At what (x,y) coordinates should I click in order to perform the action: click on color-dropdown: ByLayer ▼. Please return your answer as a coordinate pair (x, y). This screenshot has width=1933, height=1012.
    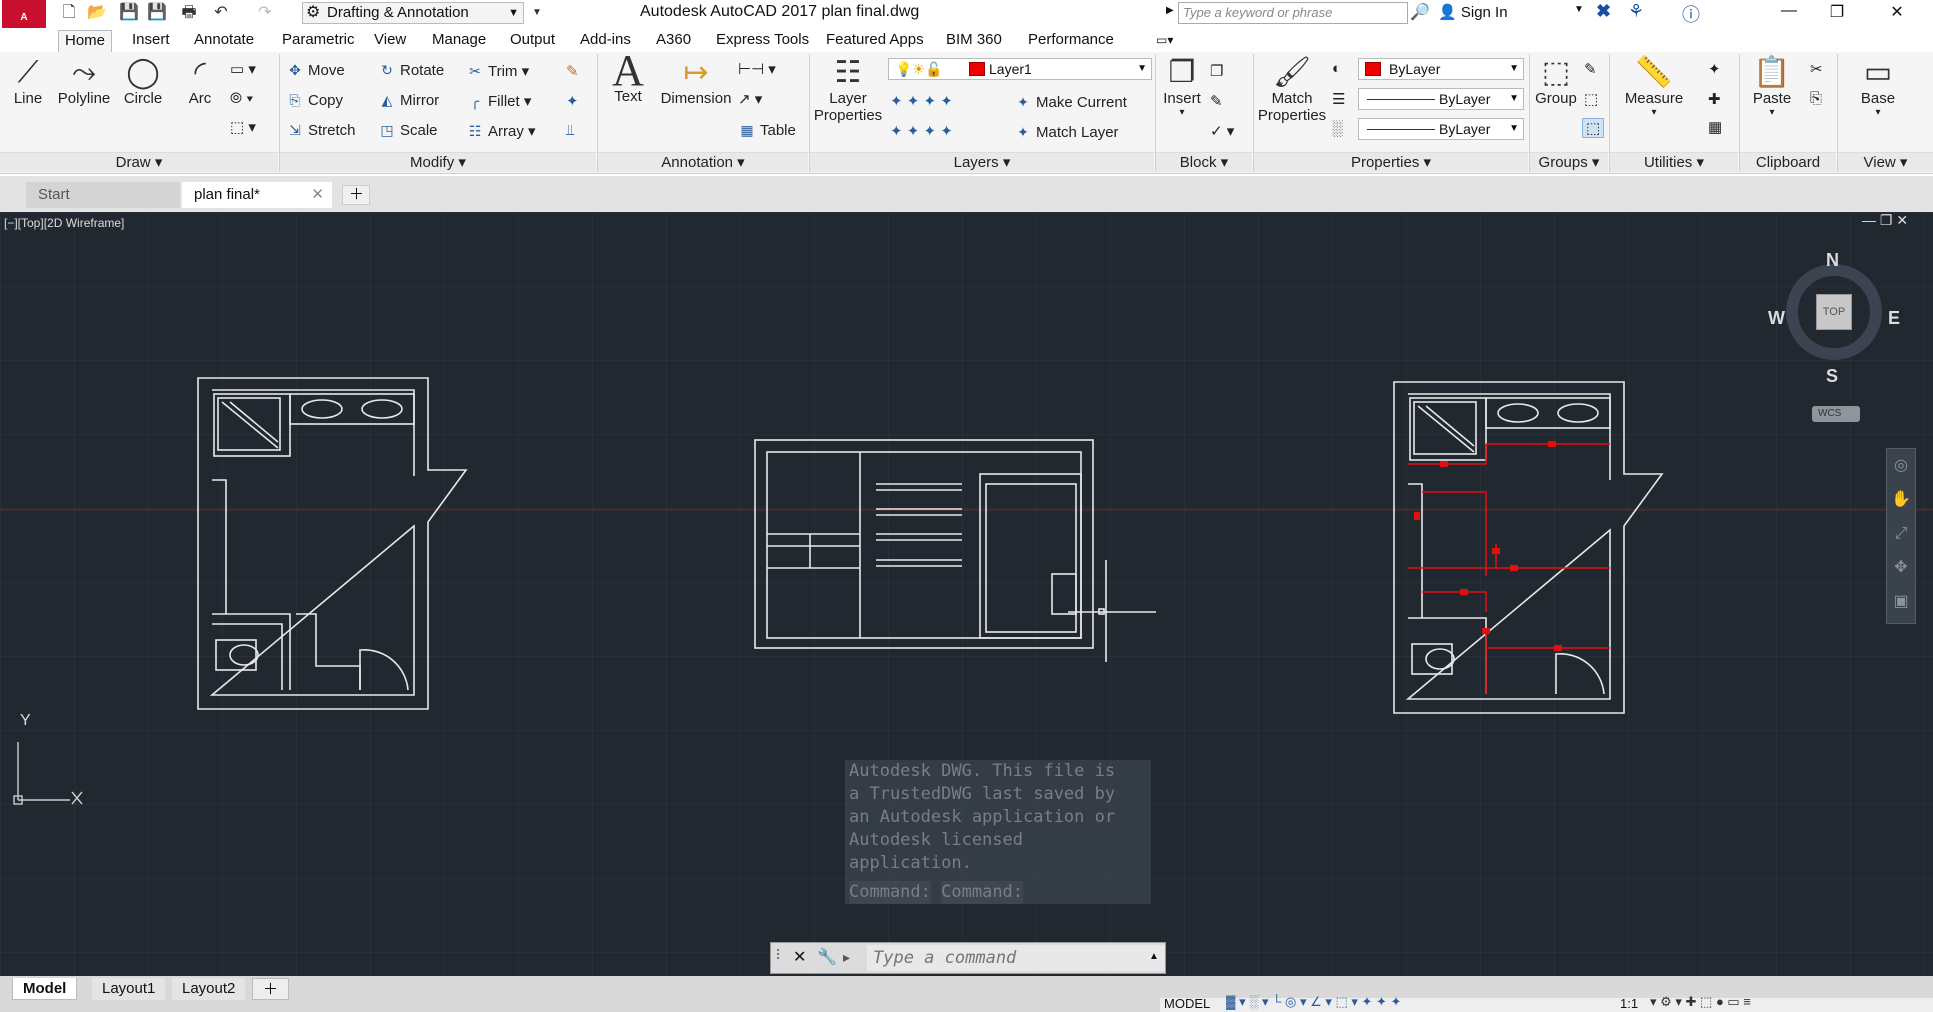
    Looking at the image, I should click on (1441, 69).